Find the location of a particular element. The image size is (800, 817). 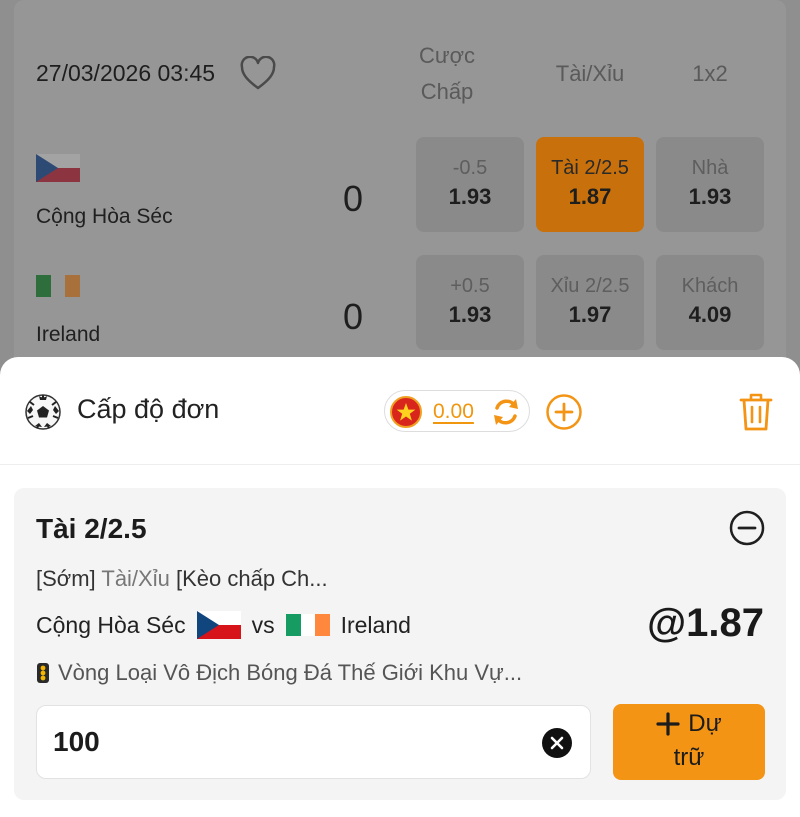

vietnam-flag-icon is located at coordinates (406, 412).